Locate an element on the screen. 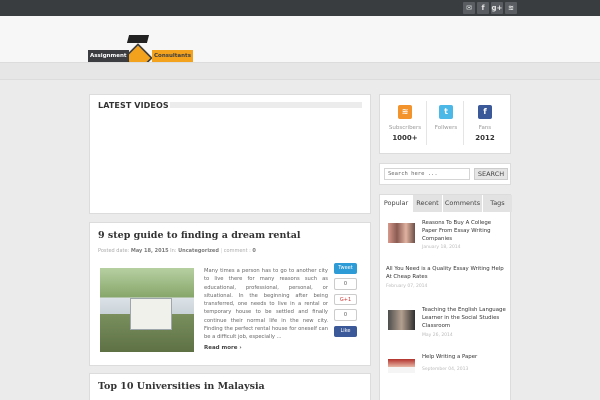 The height and width of the screenshot is (400, 600). top-bar: ✉ f g+ ≋ is located at coordinates (300, 8).